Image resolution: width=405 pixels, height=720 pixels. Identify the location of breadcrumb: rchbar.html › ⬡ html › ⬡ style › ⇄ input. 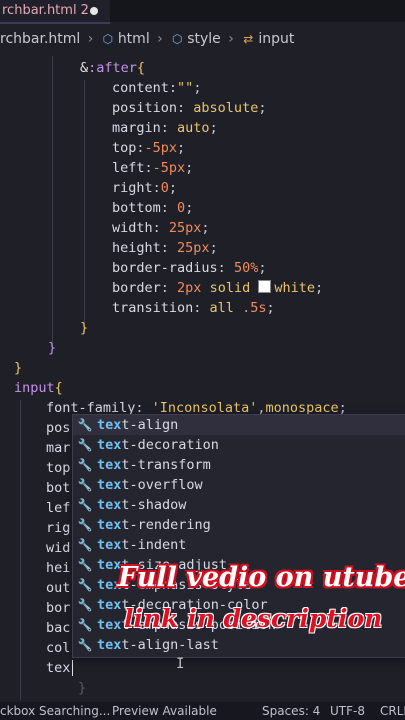
(147, 39).